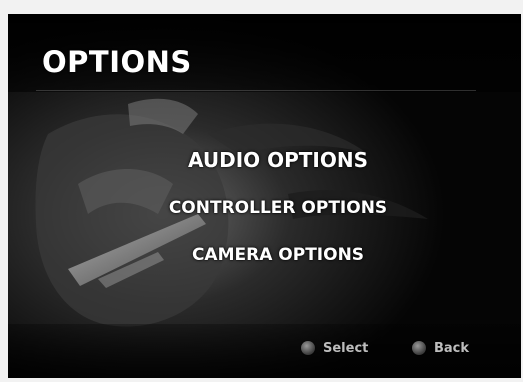  I want to click on menu-item-audio-options: AUDIO OPTIONS, so click(264, 160).